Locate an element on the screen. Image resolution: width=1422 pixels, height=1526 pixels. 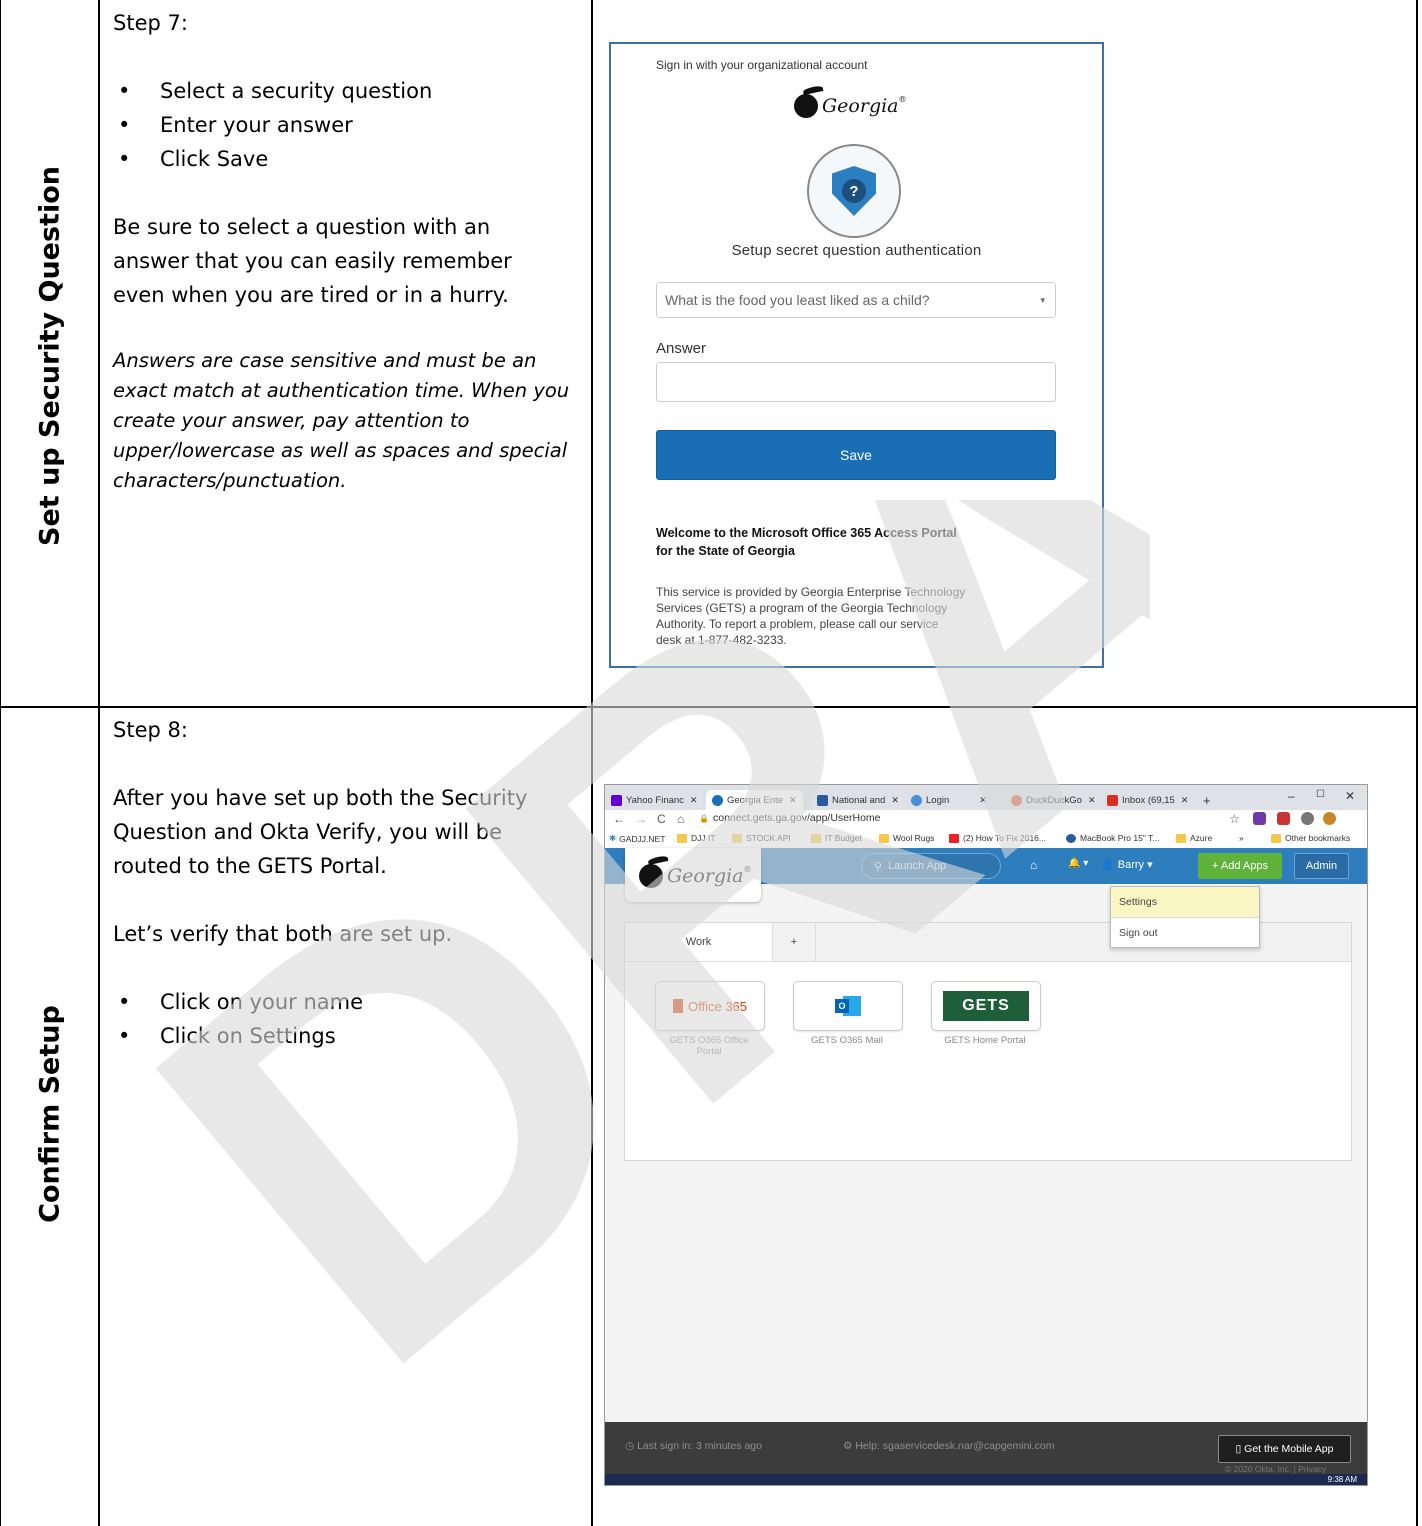
bookmark: Azure is located at coordinates (1194, 838).